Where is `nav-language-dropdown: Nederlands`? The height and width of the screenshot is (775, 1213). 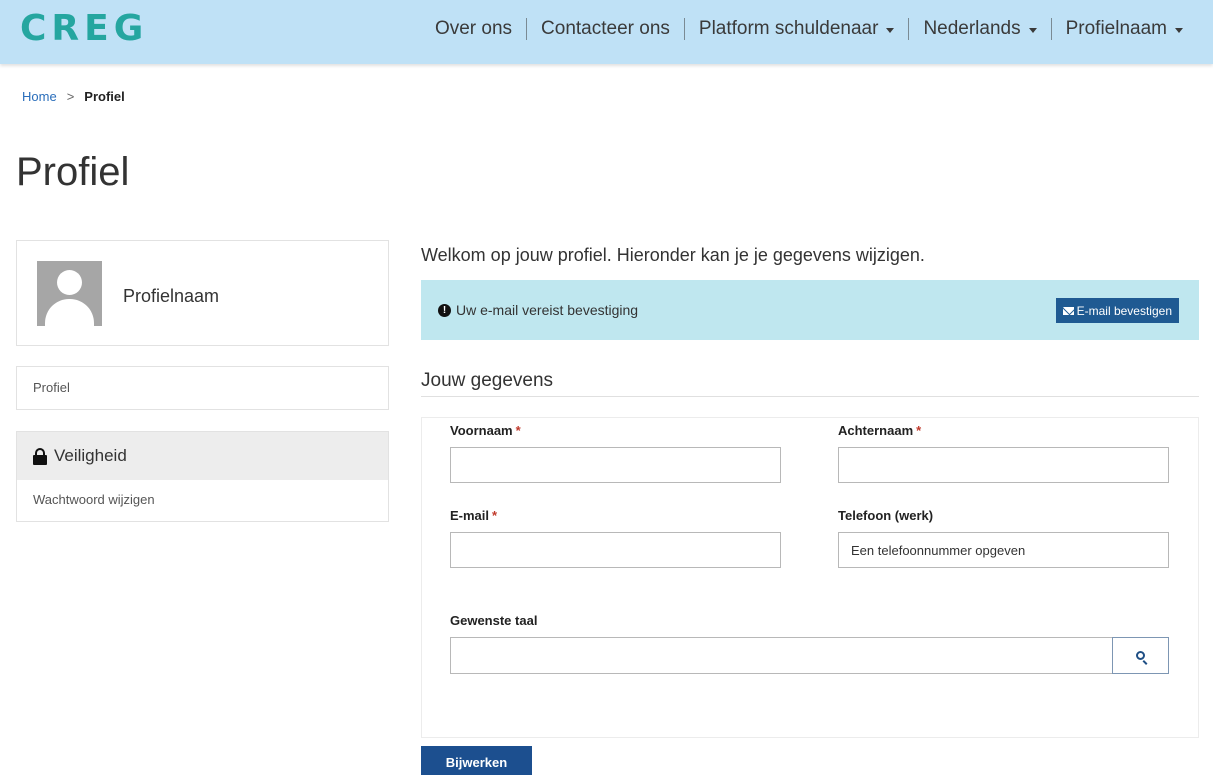 nav-language-dropdown: Nederlands is located at coordinates (979, 29).